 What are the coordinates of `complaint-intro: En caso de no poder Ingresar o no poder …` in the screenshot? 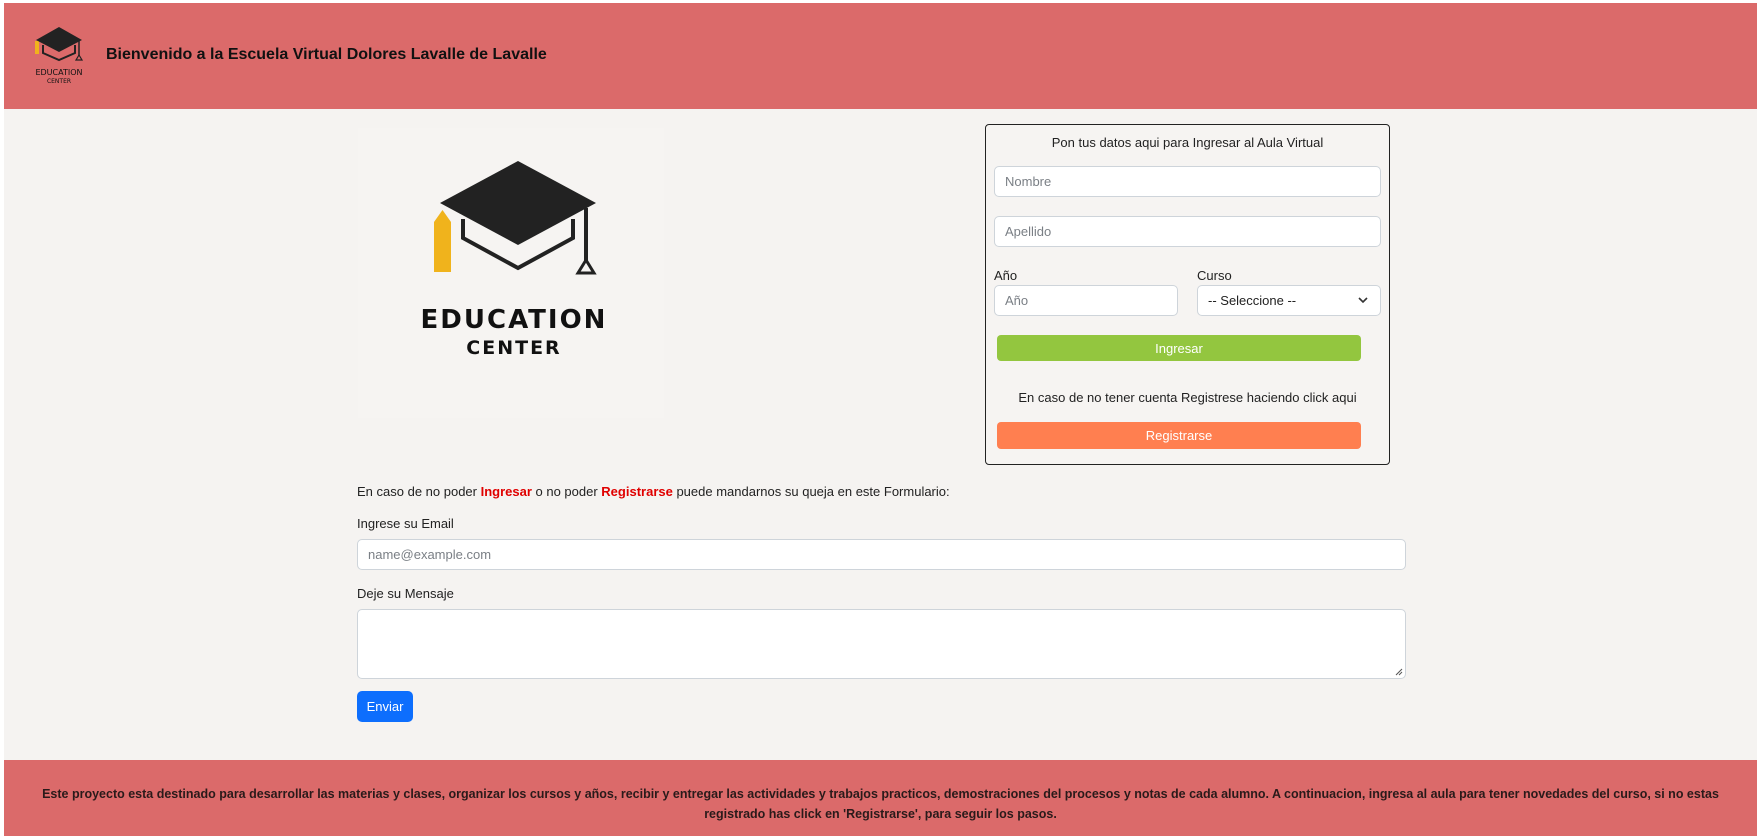 It's located at (653, 491).